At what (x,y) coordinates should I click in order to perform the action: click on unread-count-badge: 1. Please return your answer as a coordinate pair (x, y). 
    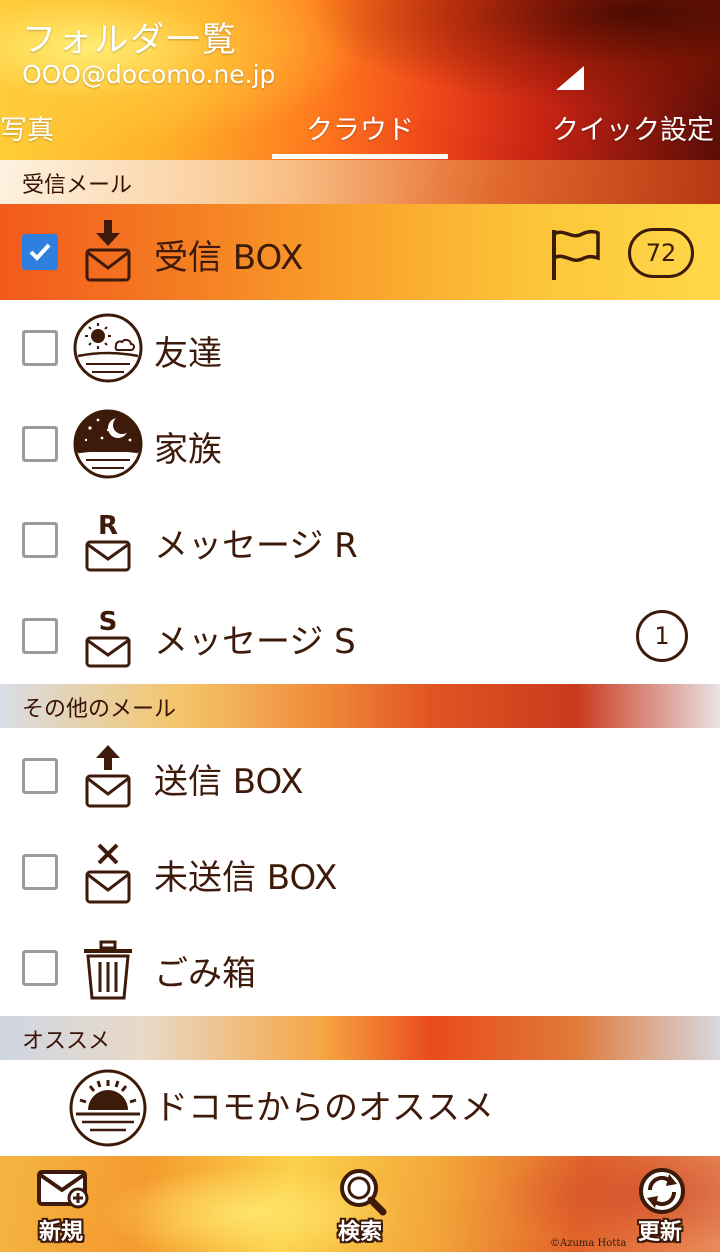
    Looking at the image, I should click on (662, 636).